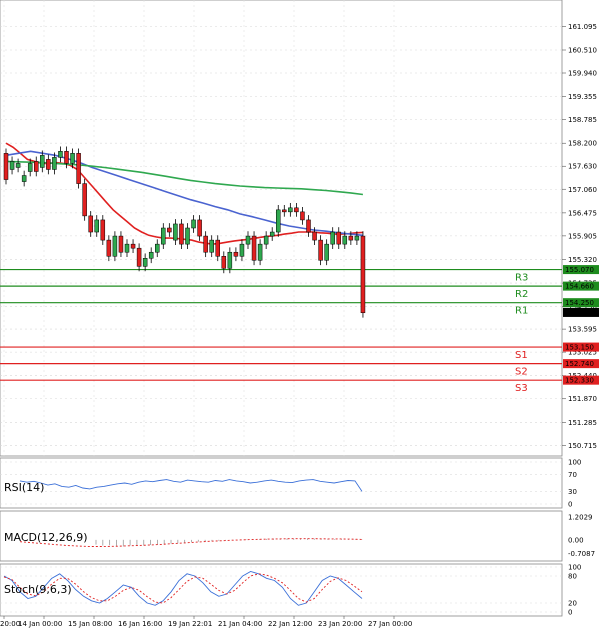  Describe the element at coordinates (521, 355) in the screenshot. I see `level-label-s1: S1` at that location.